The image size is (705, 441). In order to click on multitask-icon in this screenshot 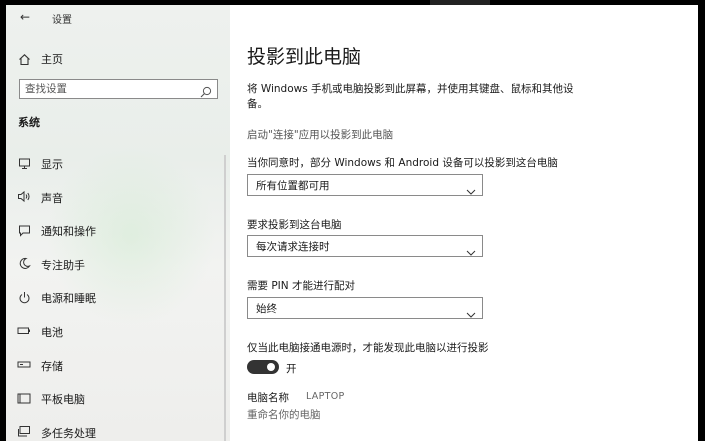, I will do `click(24, 432)`.